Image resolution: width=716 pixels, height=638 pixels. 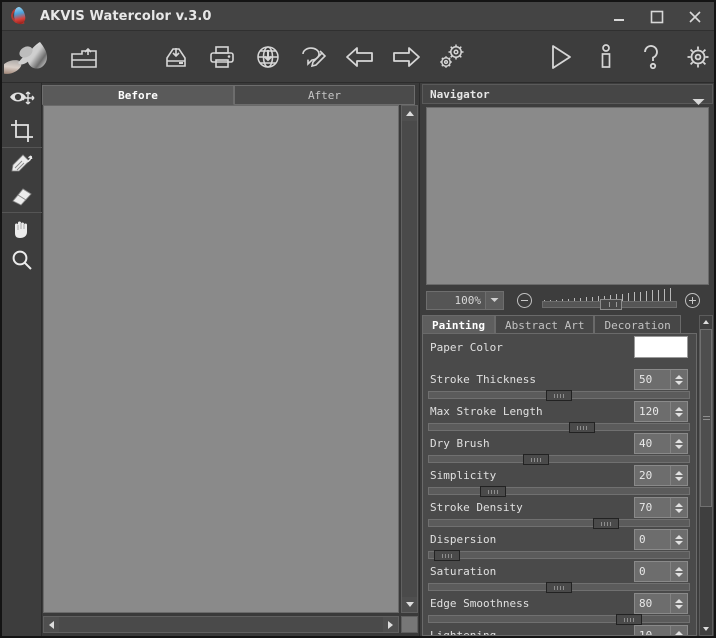 What do you see at coordinates (476, 507) in the screenshot?
I see `param-label: Stroke Density` at bounding box center [476, 507].